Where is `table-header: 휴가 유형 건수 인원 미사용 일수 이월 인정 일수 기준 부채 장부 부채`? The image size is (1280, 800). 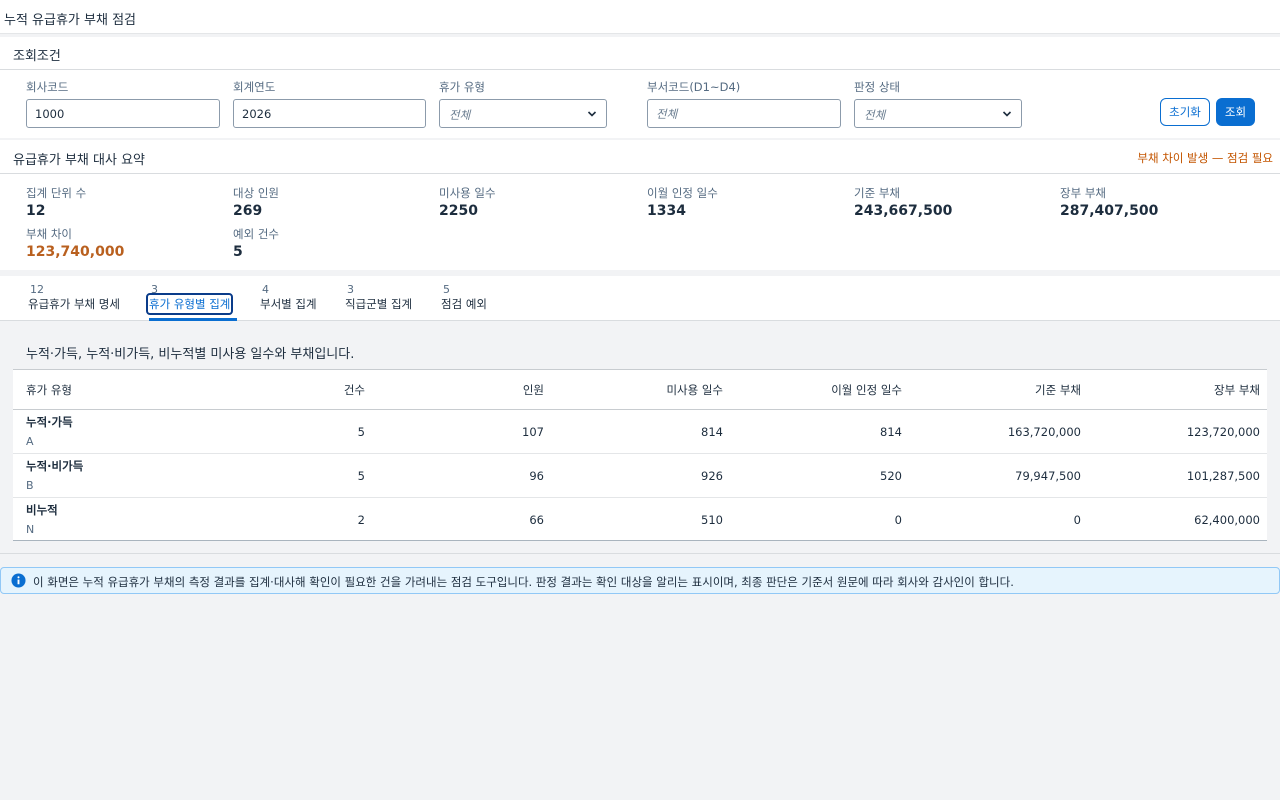 table-header: 휴가 유형 건수 인원 미사용 일수 이월 인정 일수 기준 부채 장부 부채 is located at coordinates (640, 390).